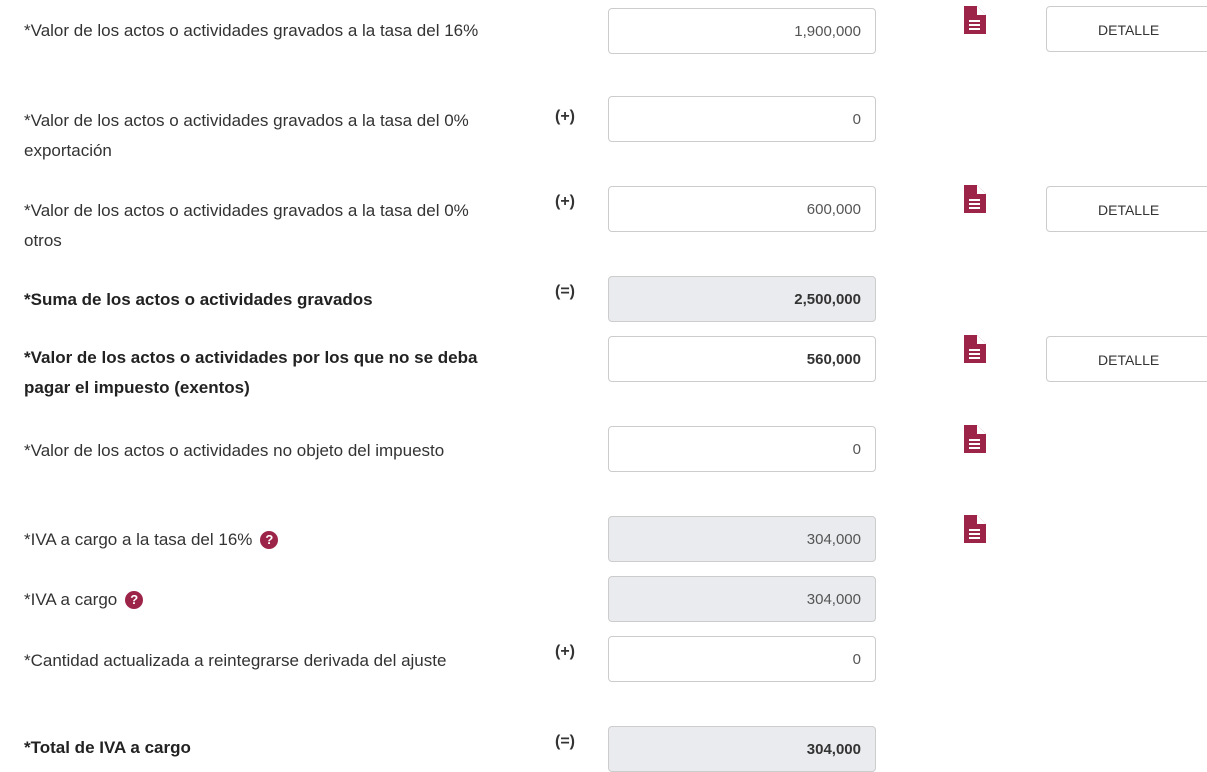  What do you see at coordinates (742, 659) in the screenshot?
I see `cantidad-reintegrarse-input` at bounding box center [742, 659].